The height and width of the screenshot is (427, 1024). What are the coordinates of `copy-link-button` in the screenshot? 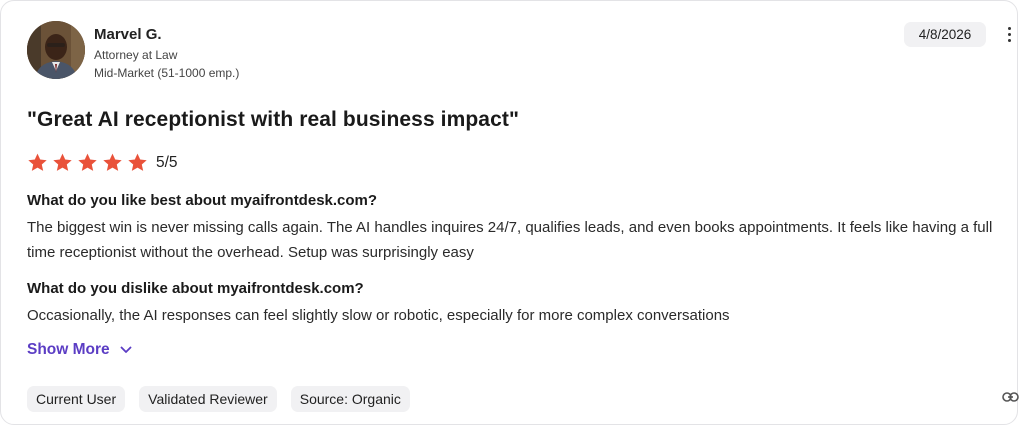 It's located at (1010, 399).